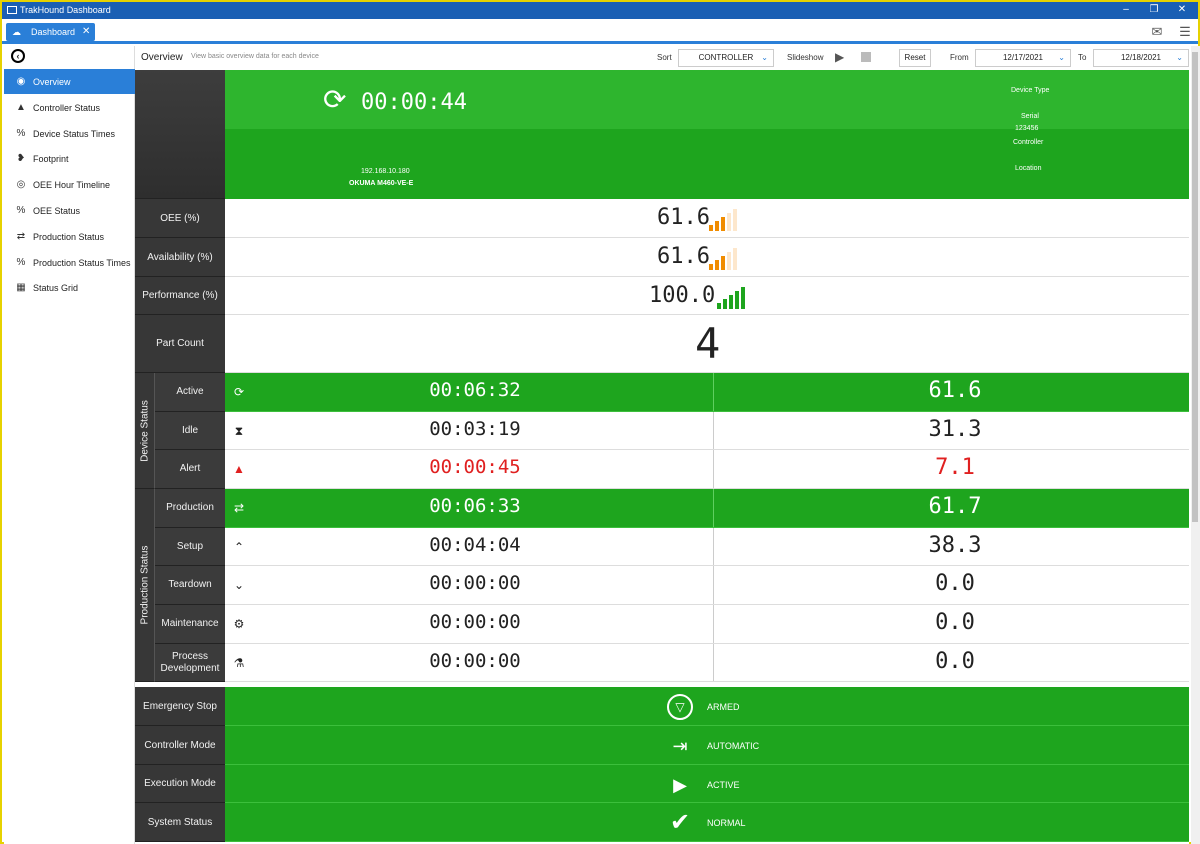 The width and height of the screenshot is (1200, 844). I want to click on estop-icon: ▽, so click(680, 707).